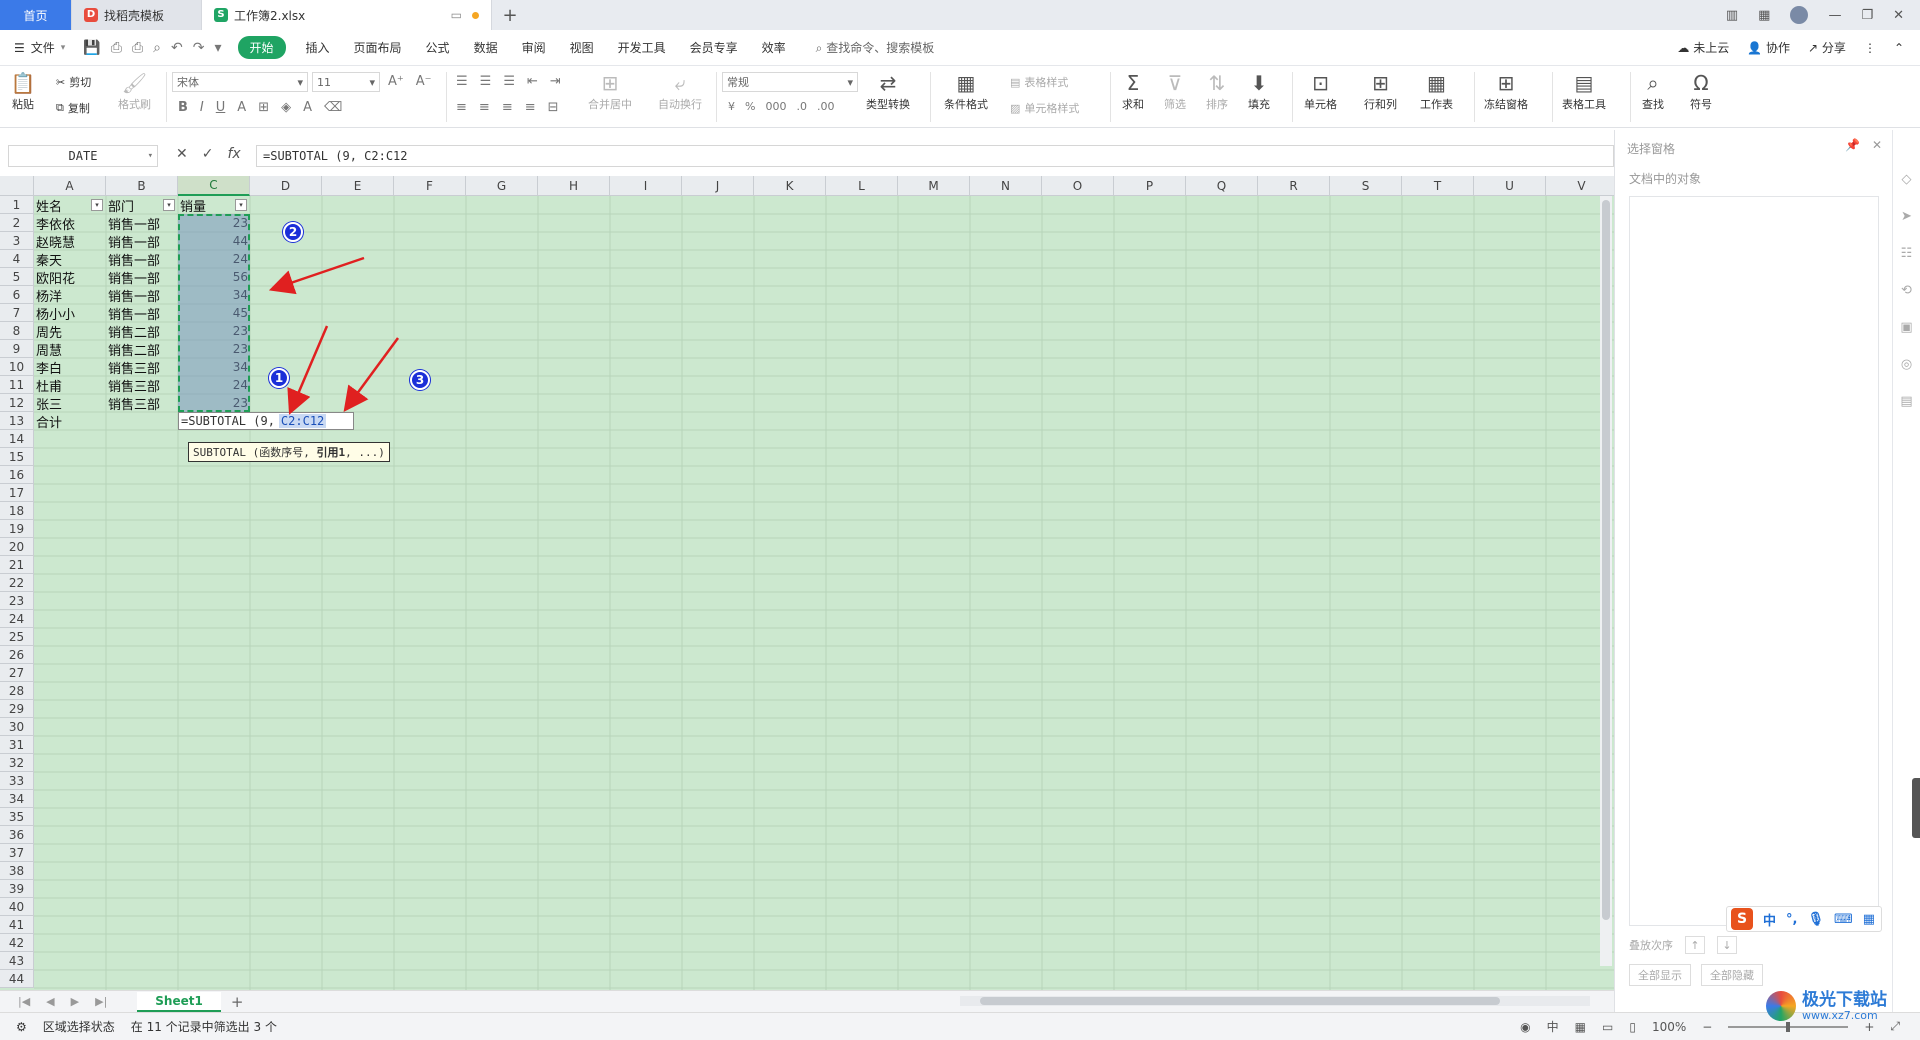 Image resolution: width=1920 pixels, height=1040 pixels. What do you see at coordinates (358, 186) in the screenshot?
I see `column-header-e: E` at bounding box center [358, 186].